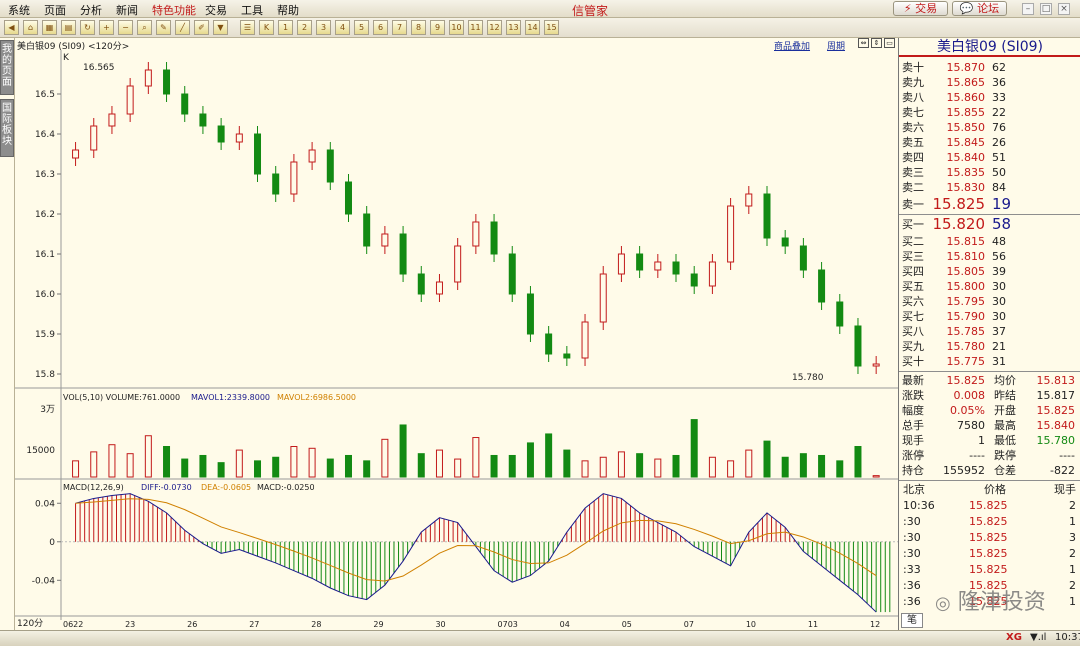  What do you see at coordinates (989, 271) in the screenshot?
I see `bid-row: 买四 15.805 39` at bounding box center [989, 271].